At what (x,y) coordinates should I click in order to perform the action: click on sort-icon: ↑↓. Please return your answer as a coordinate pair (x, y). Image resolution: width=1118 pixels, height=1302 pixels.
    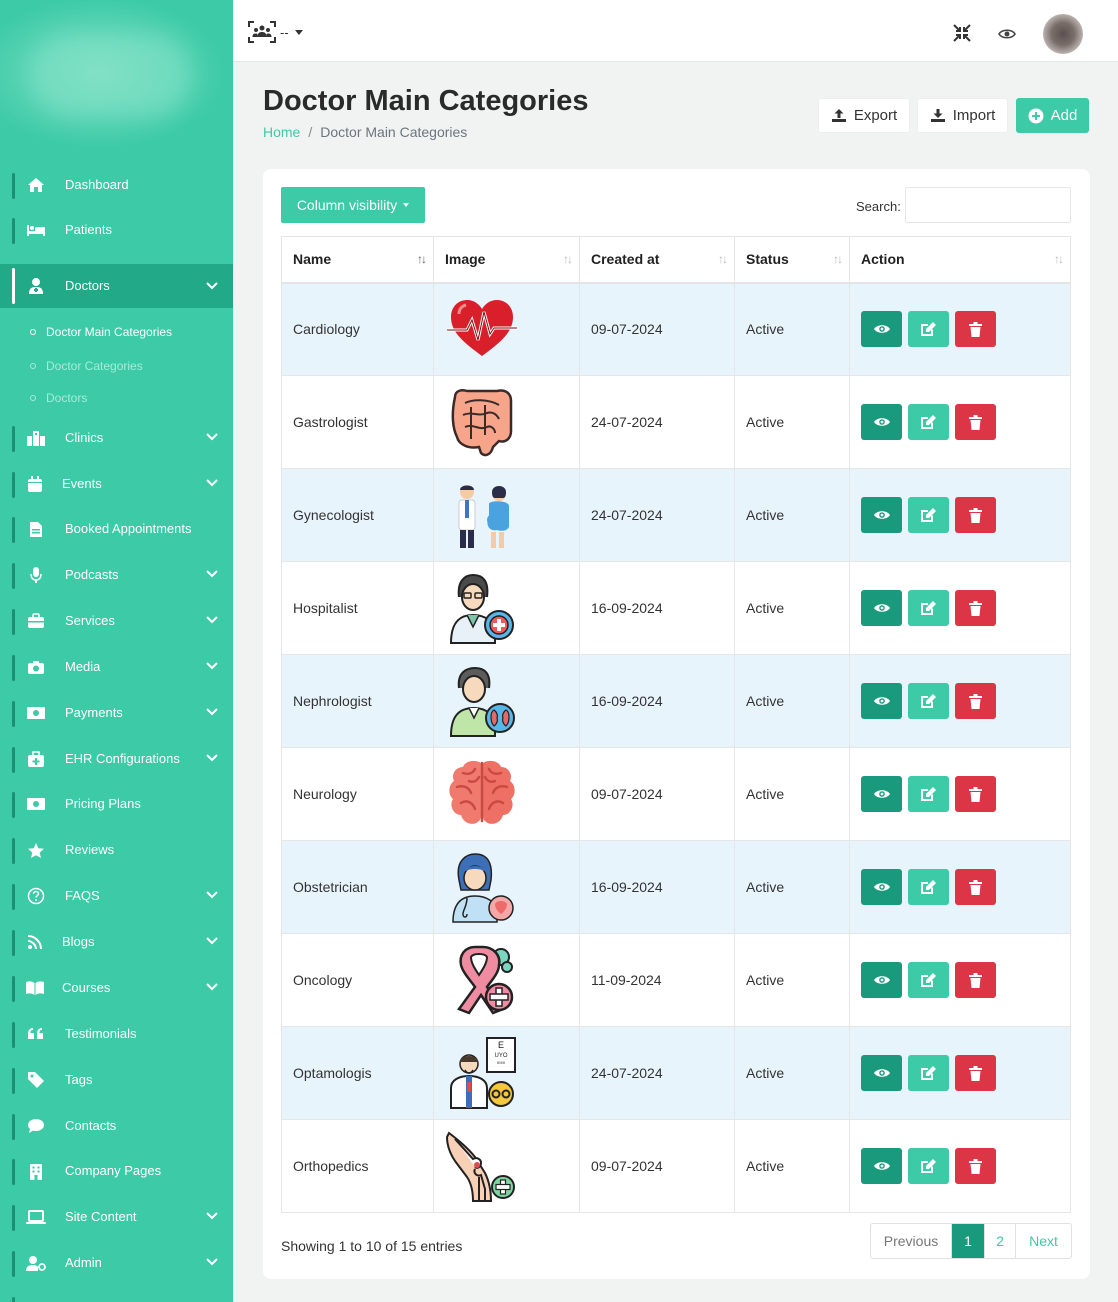
    Looking at the image, I should click on (422, 259).